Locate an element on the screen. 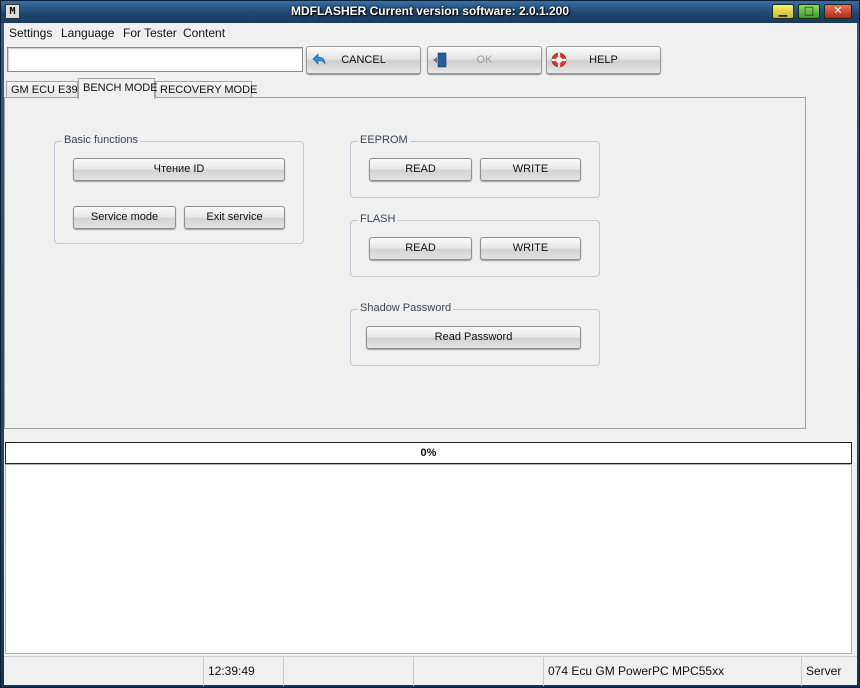  lifebuoy-icon is located at coordinates (559, 60).